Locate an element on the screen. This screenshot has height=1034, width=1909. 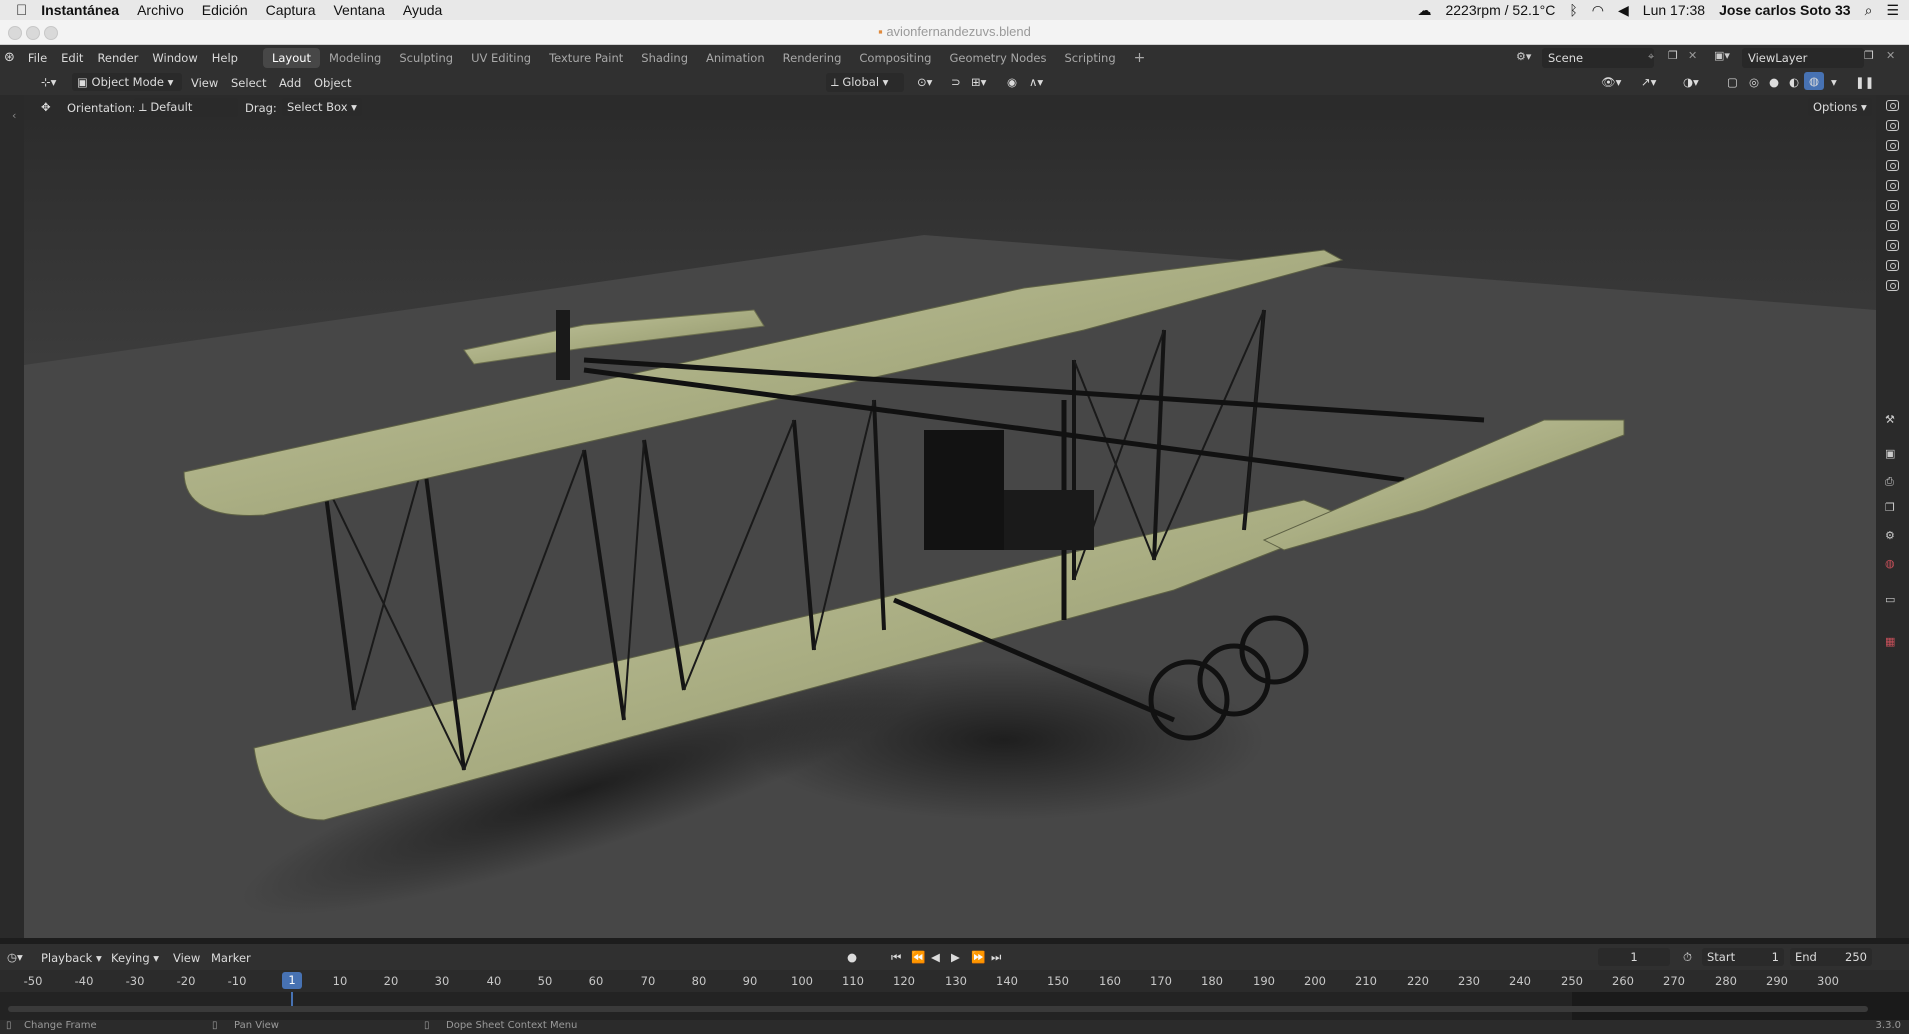
pivot-point-icon: ⊙▾ is located at coordinates (924, 82).